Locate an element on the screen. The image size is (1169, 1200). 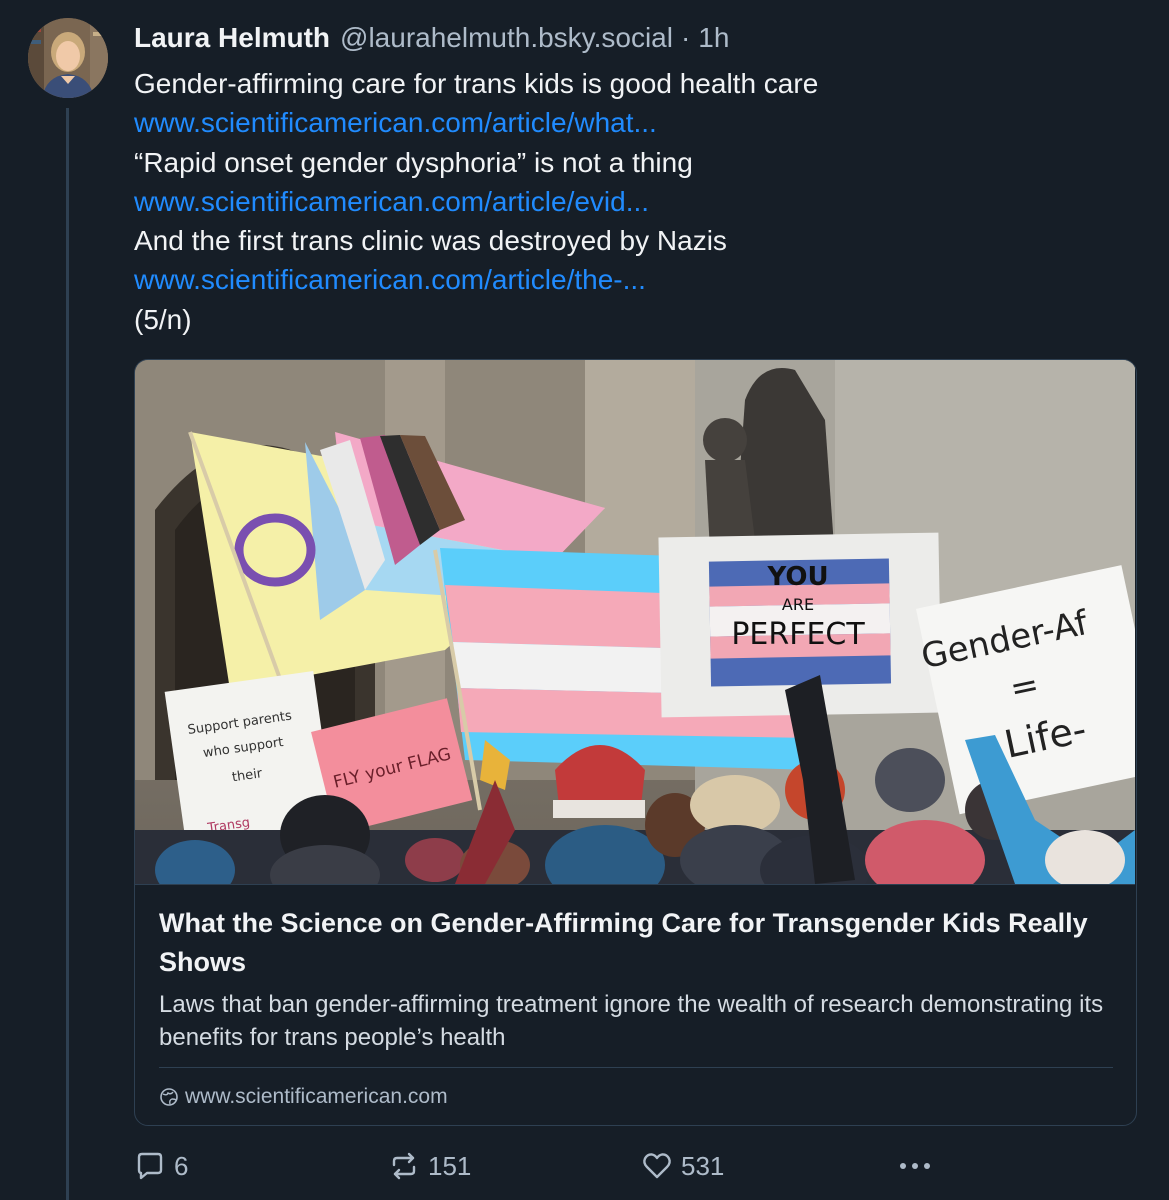
sign-text: PERFECT is located at coordinates (798, 634).